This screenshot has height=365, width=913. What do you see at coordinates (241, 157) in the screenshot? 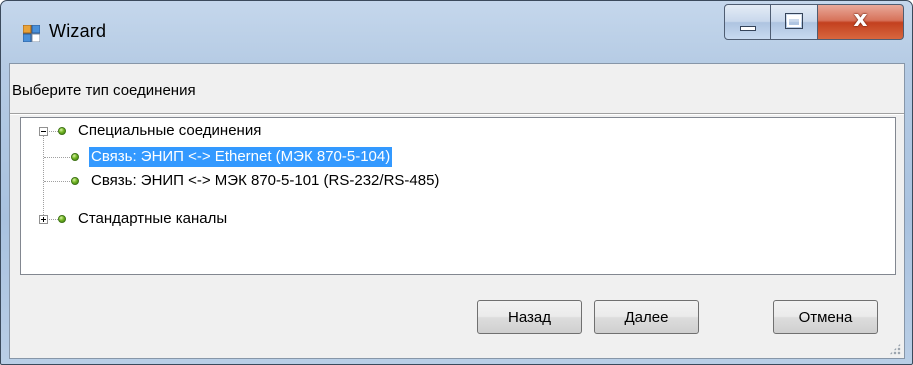
I see `tree-node-enip-ethernet: Связь: ЭНИП <-> Ethernet (МЭК 870-5-104)` at bounding box center [241, 157].